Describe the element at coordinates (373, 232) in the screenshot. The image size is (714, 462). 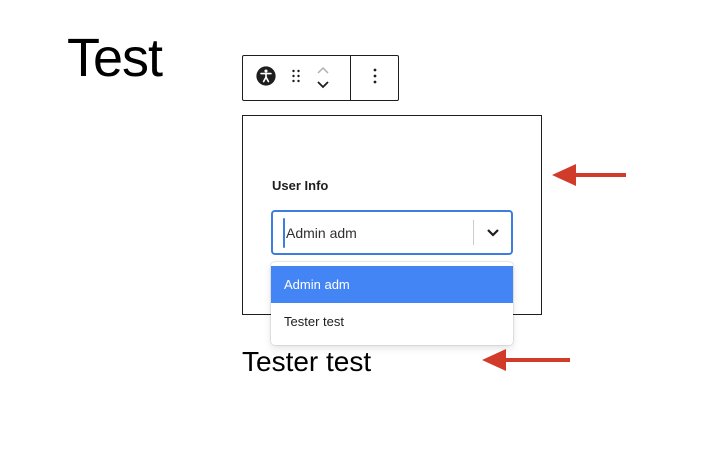
I see `select-value-container: Admin adm` at that location.